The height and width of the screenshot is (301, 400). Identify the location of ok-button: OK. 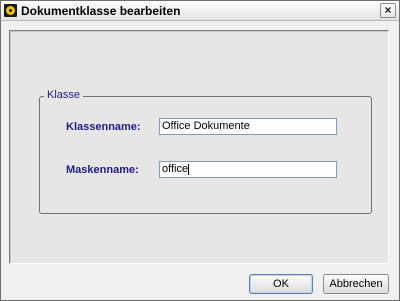
(281, 284).